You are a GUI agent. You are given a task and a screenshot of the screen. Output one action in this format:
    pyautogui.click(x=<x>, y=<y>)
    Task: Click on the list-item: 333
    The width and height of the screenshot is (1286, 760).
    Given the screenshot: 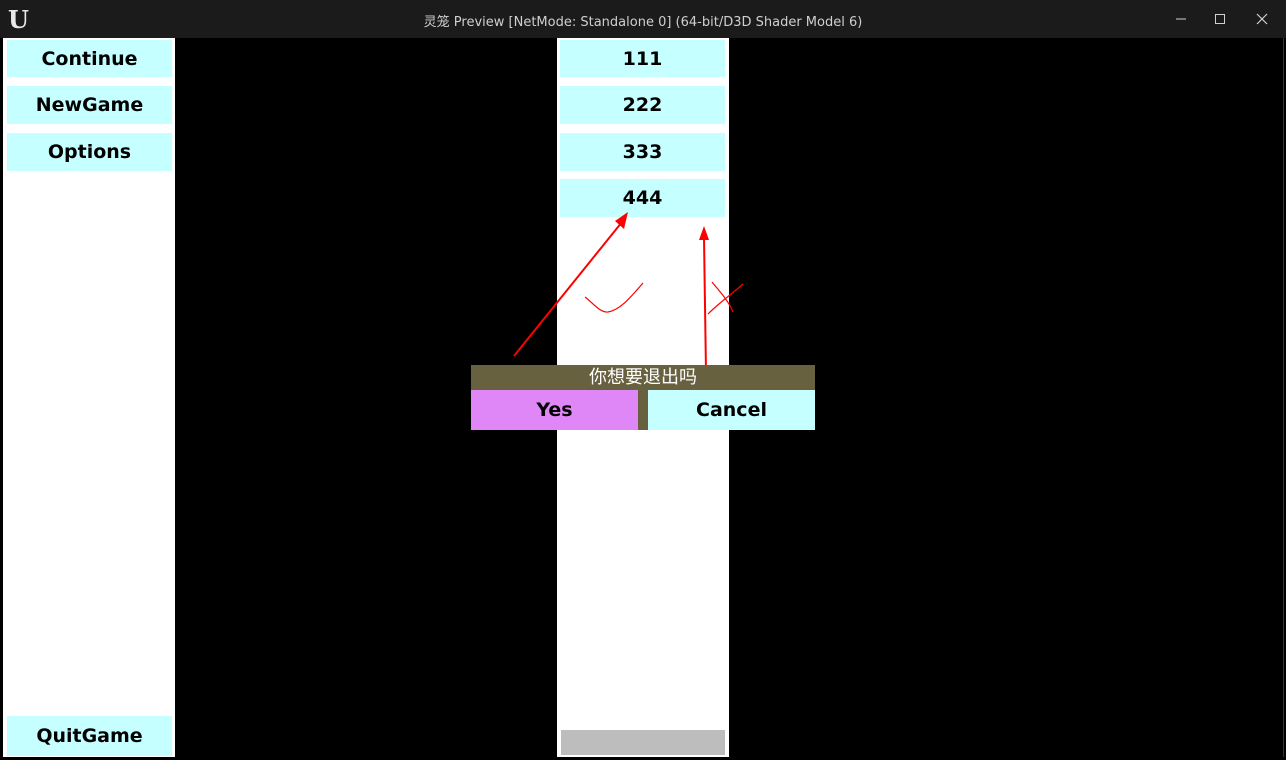 What is the action you would take?
    pyautogui.click(x=642, y=152)
    